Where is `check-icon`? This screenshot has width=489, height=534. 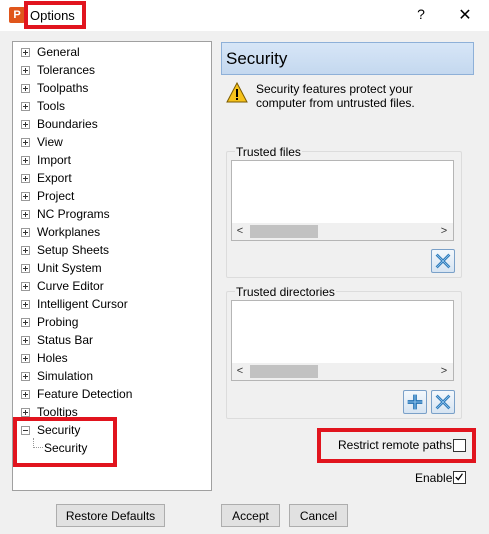 check-icon is located at coordinates (459, 477).